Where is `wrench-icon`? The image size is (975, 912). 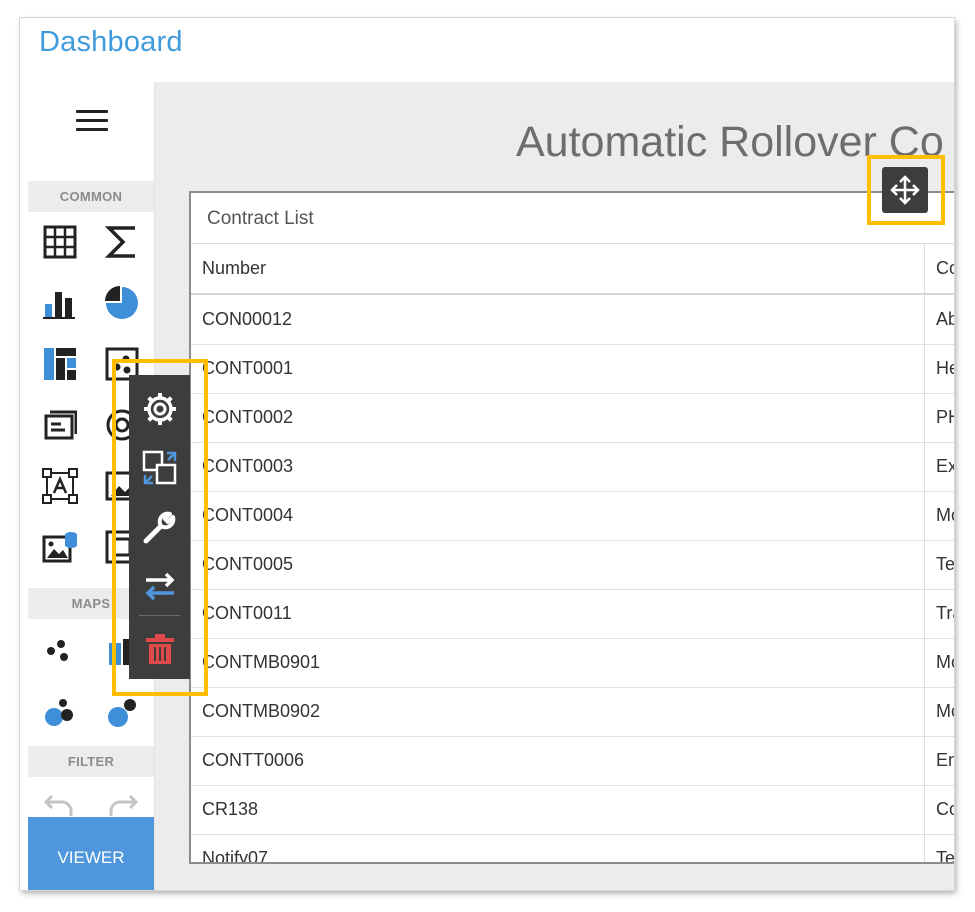
wrench-icon is located at coordinates (159, 527).